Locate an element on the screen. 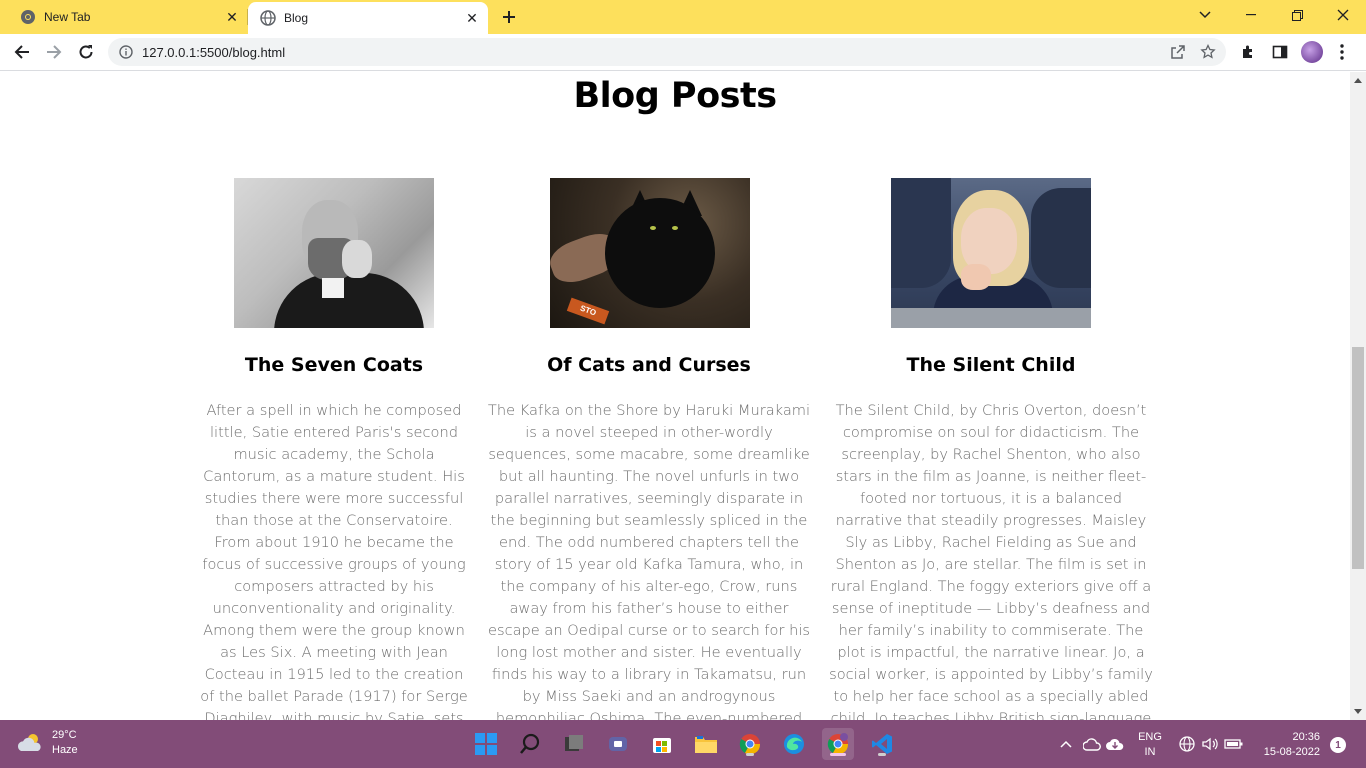  forward-arrow-icon is located at coordinates (54, 52).